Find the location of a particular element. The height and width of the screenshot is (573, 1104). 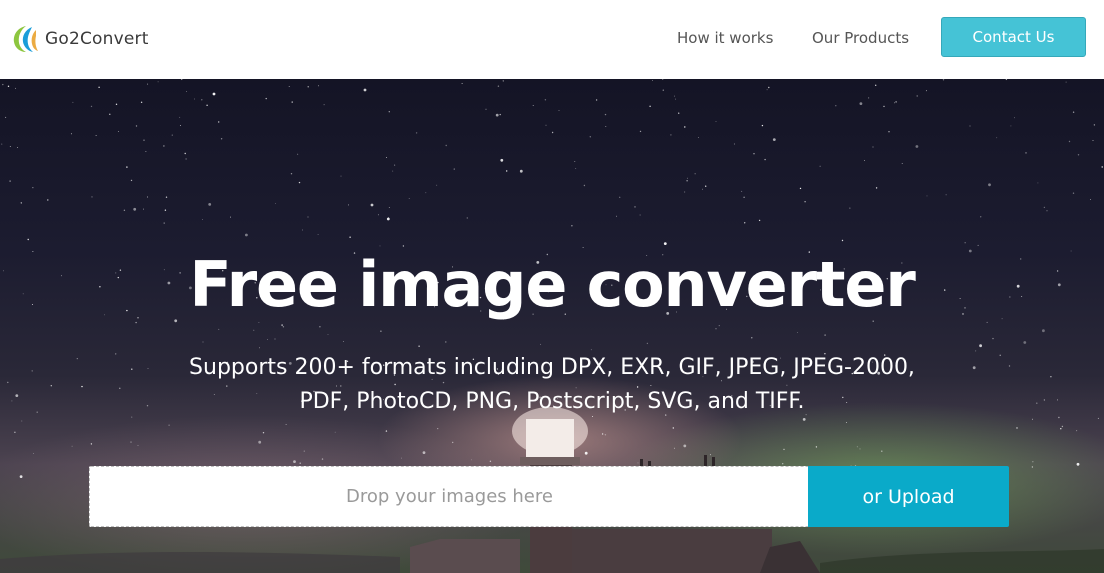

logo-text: Go2Convert is located at coordinates (97, 39).